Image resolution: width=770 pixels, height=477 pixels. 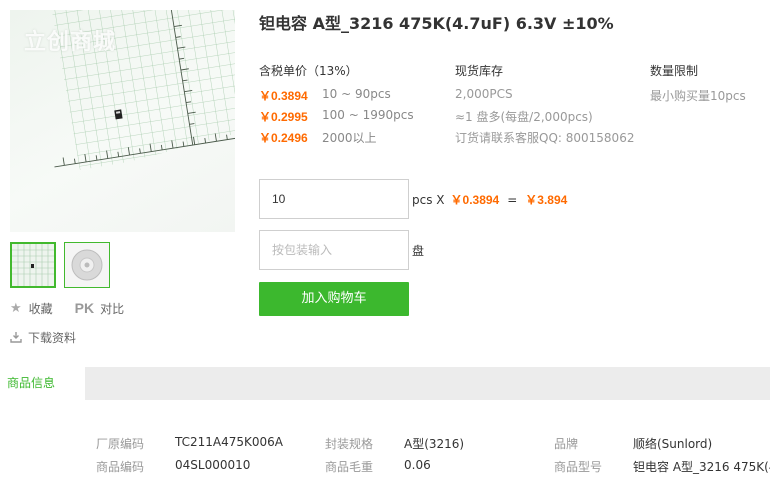 I want to click on price-tier-row: ￥0.3894 10 ~ 90pcs, so click(x=325, y=95).